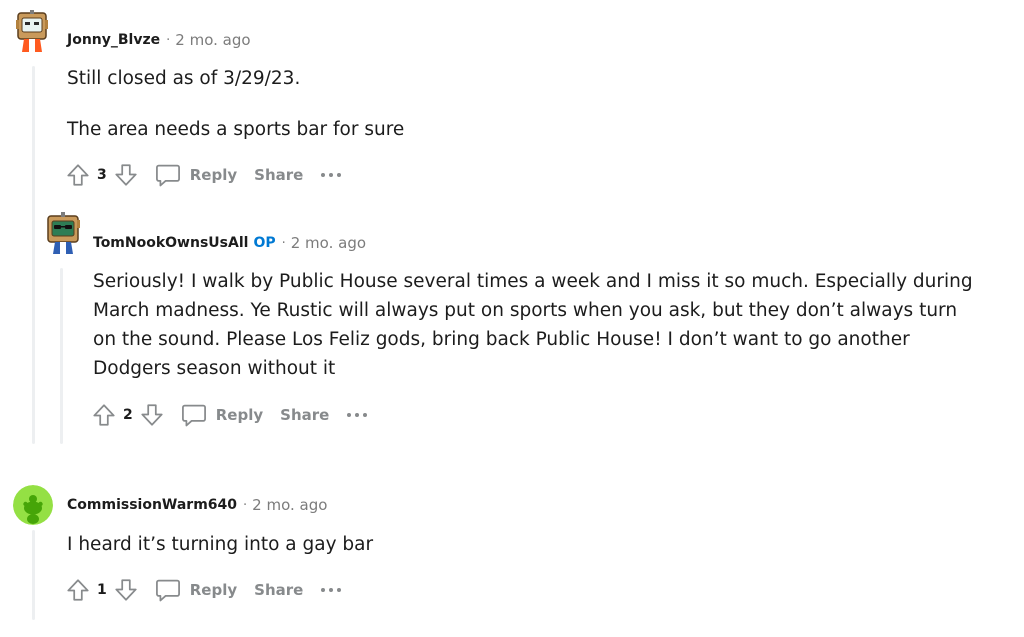  Describe the element at coordinates (32, 31) in the screenshot. I see `snoo-box-avatar-icon` at that location.